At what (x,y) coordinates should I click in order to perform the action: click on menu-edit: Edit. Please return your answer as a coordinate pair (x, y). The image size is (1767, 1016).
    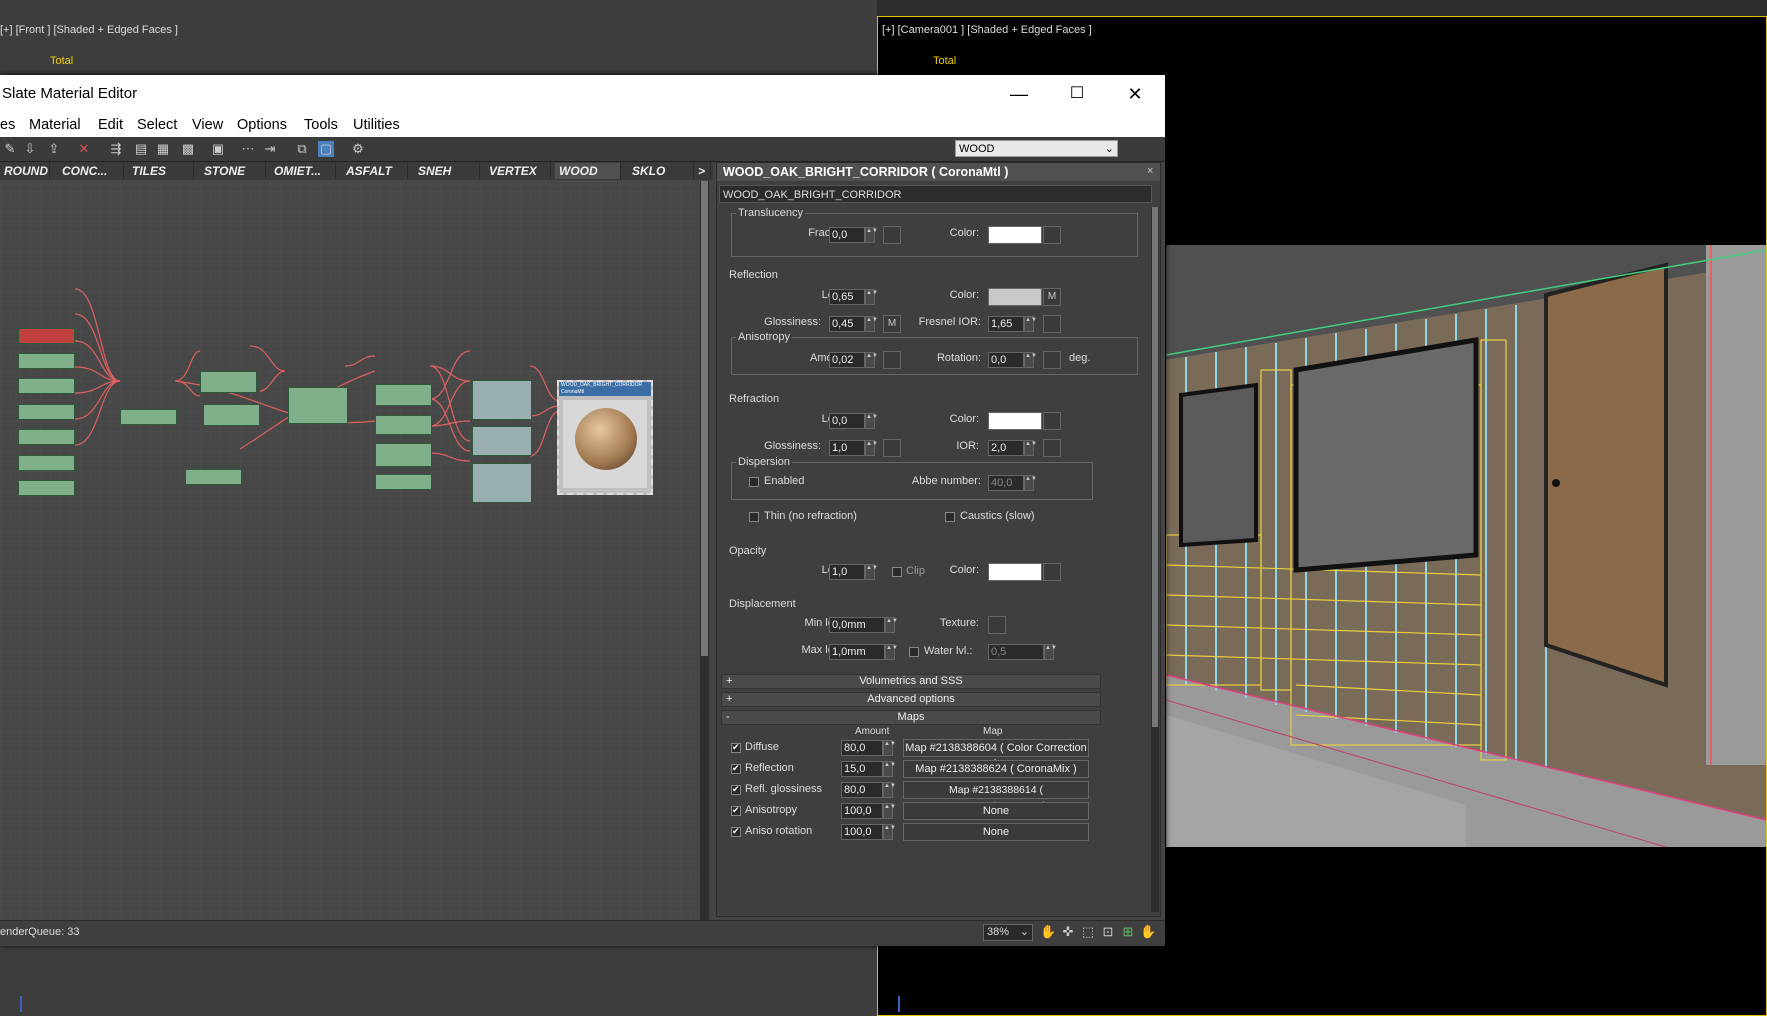
    Looking at the image, I should click on (110, 125).